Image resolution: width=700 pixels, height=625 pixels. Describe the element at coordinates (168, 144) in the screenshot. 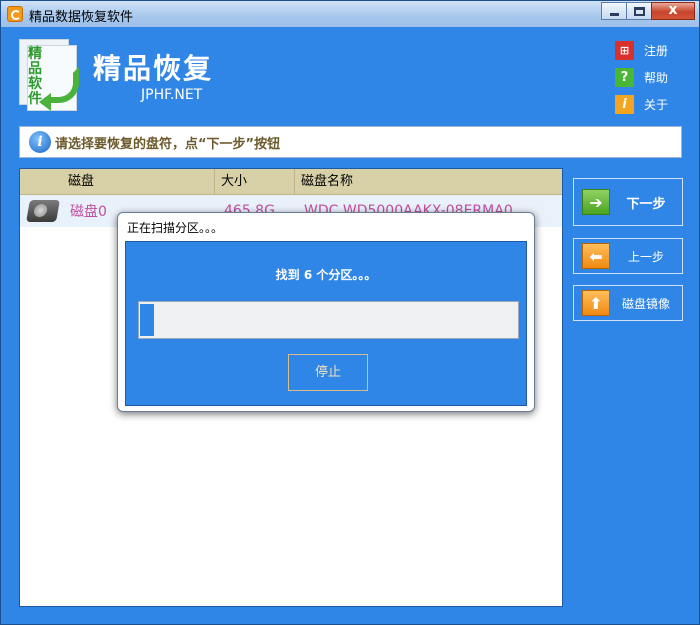

I see `instruction-text: 请选择要恢复的盘符，点“下一步”按钮` at that location.